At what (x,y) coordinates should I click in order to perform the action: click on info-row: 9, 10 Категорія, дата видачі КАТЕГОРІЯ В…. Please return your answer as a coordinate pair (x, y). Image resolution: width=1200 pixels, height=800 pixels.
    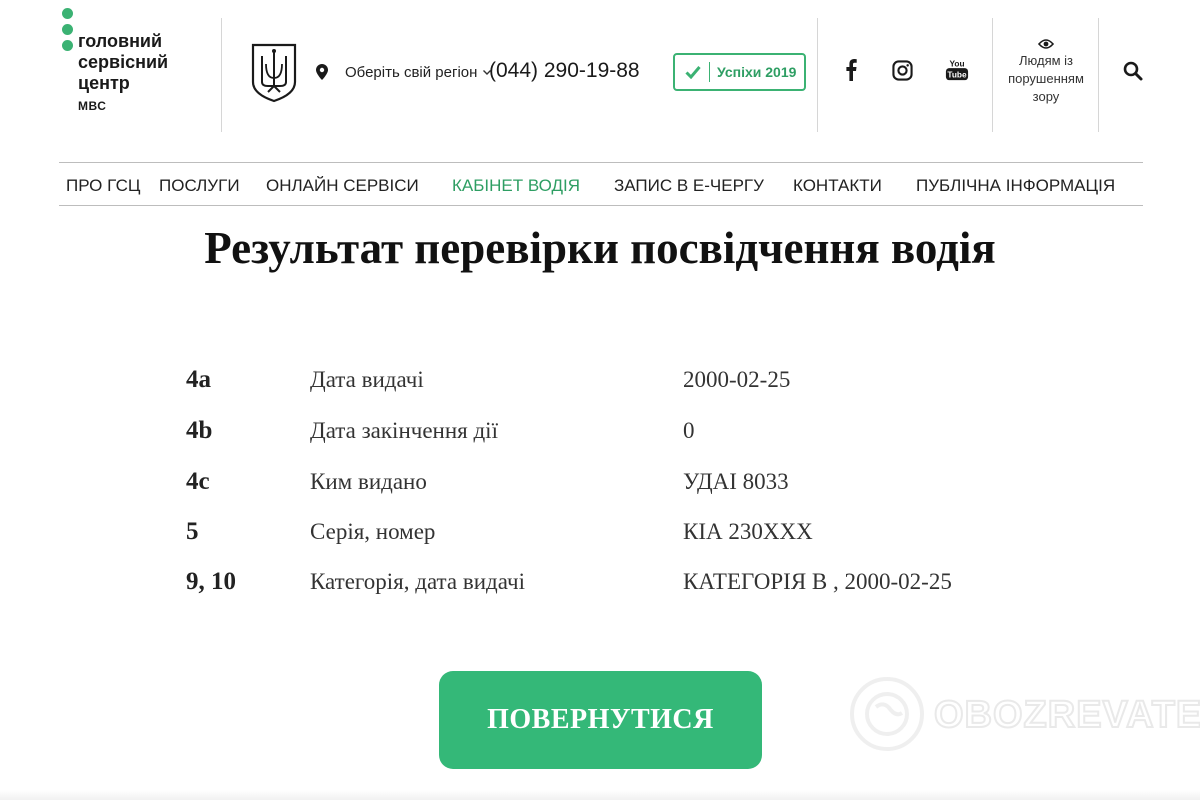
    Looking at the image, I should click on (636, 584).